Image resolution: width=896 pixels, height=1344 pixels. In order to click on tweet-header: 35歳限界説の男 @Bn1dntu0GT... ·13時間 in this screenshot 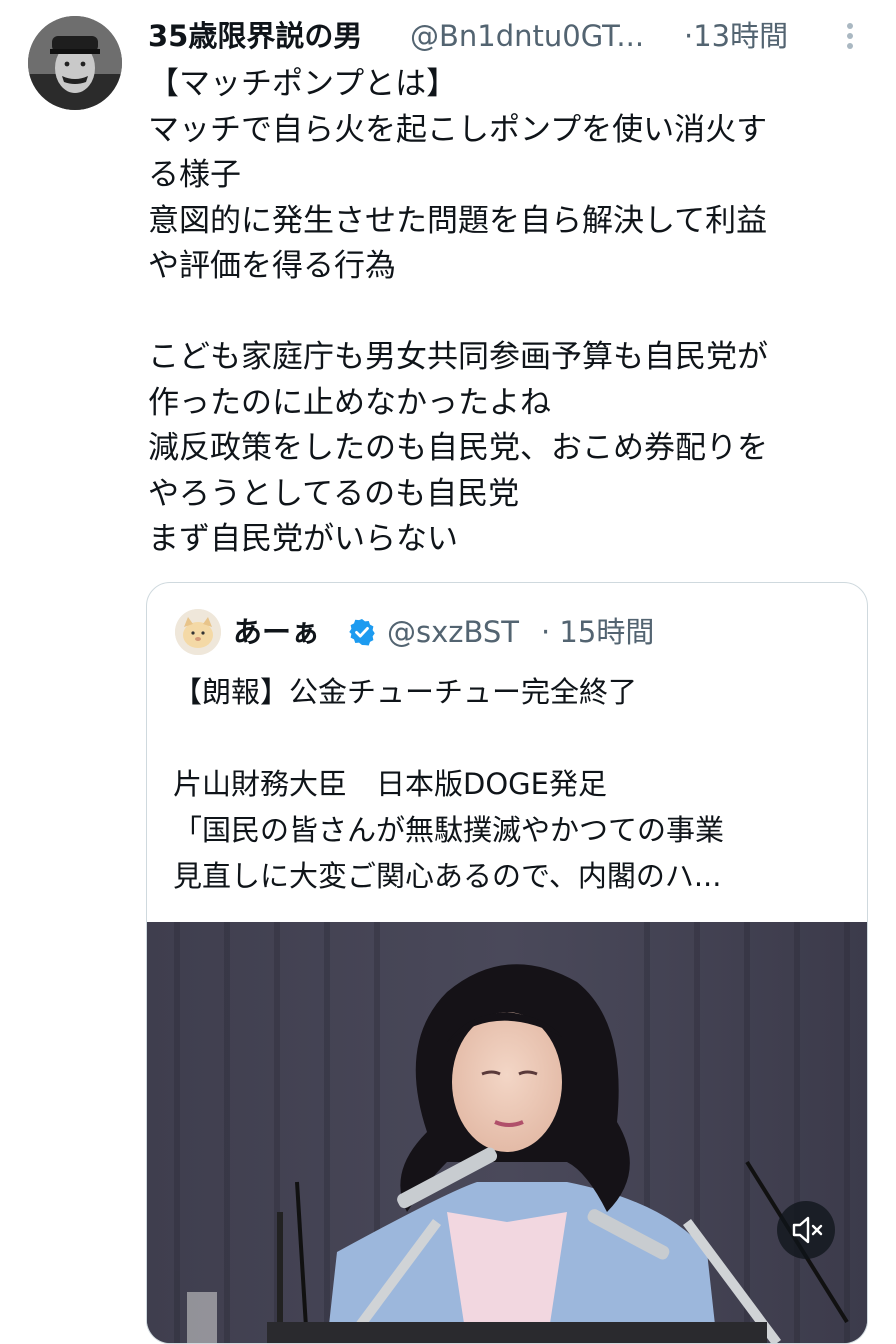, I will do `click(508, 36)`.